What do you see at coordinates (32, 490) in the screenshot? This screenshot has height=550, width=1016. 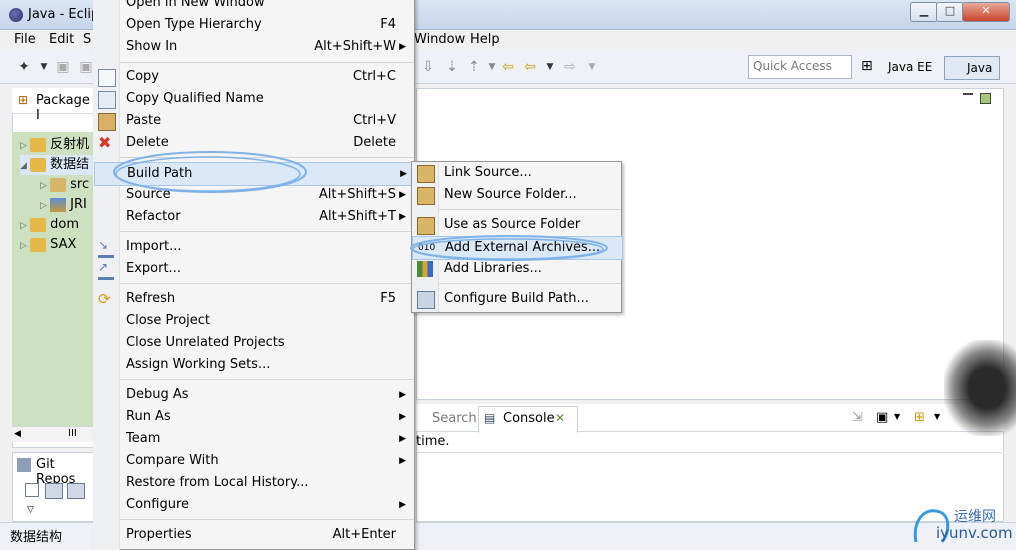 I see `collapse-all-icon` at bounding box center [32, 490].